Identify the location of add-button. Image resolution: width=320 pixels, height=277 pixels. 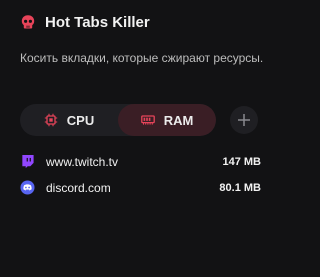
(244, 120).